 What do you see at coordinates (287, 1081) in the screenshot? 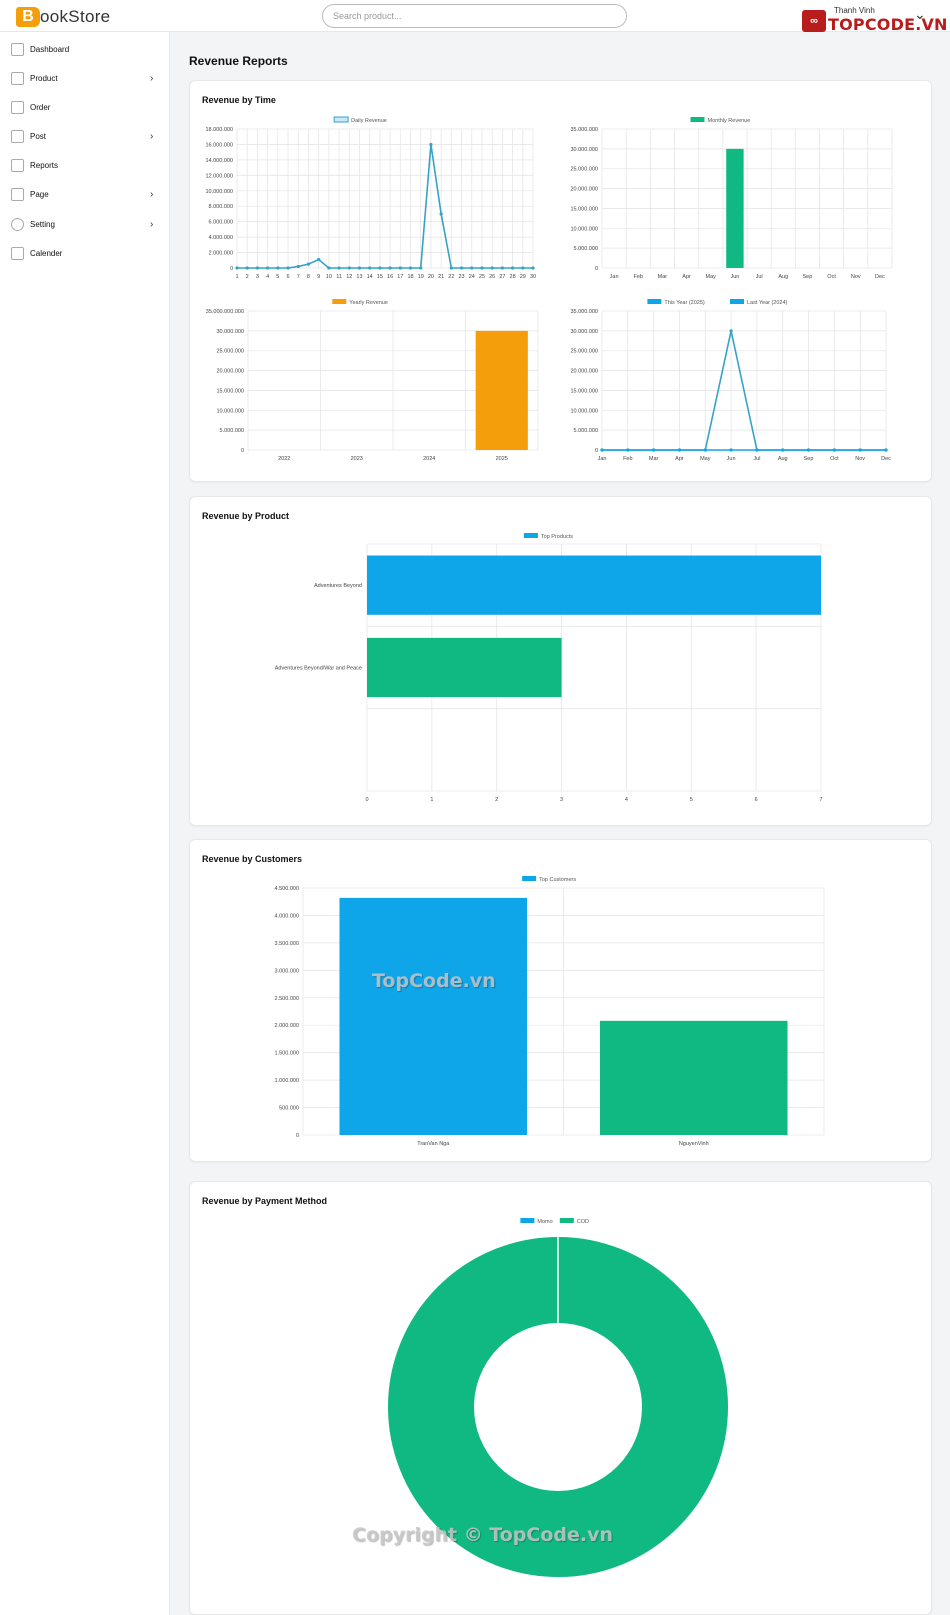
I see `y-tick-label: 1.000.000` at bounding box center [287, 1081].